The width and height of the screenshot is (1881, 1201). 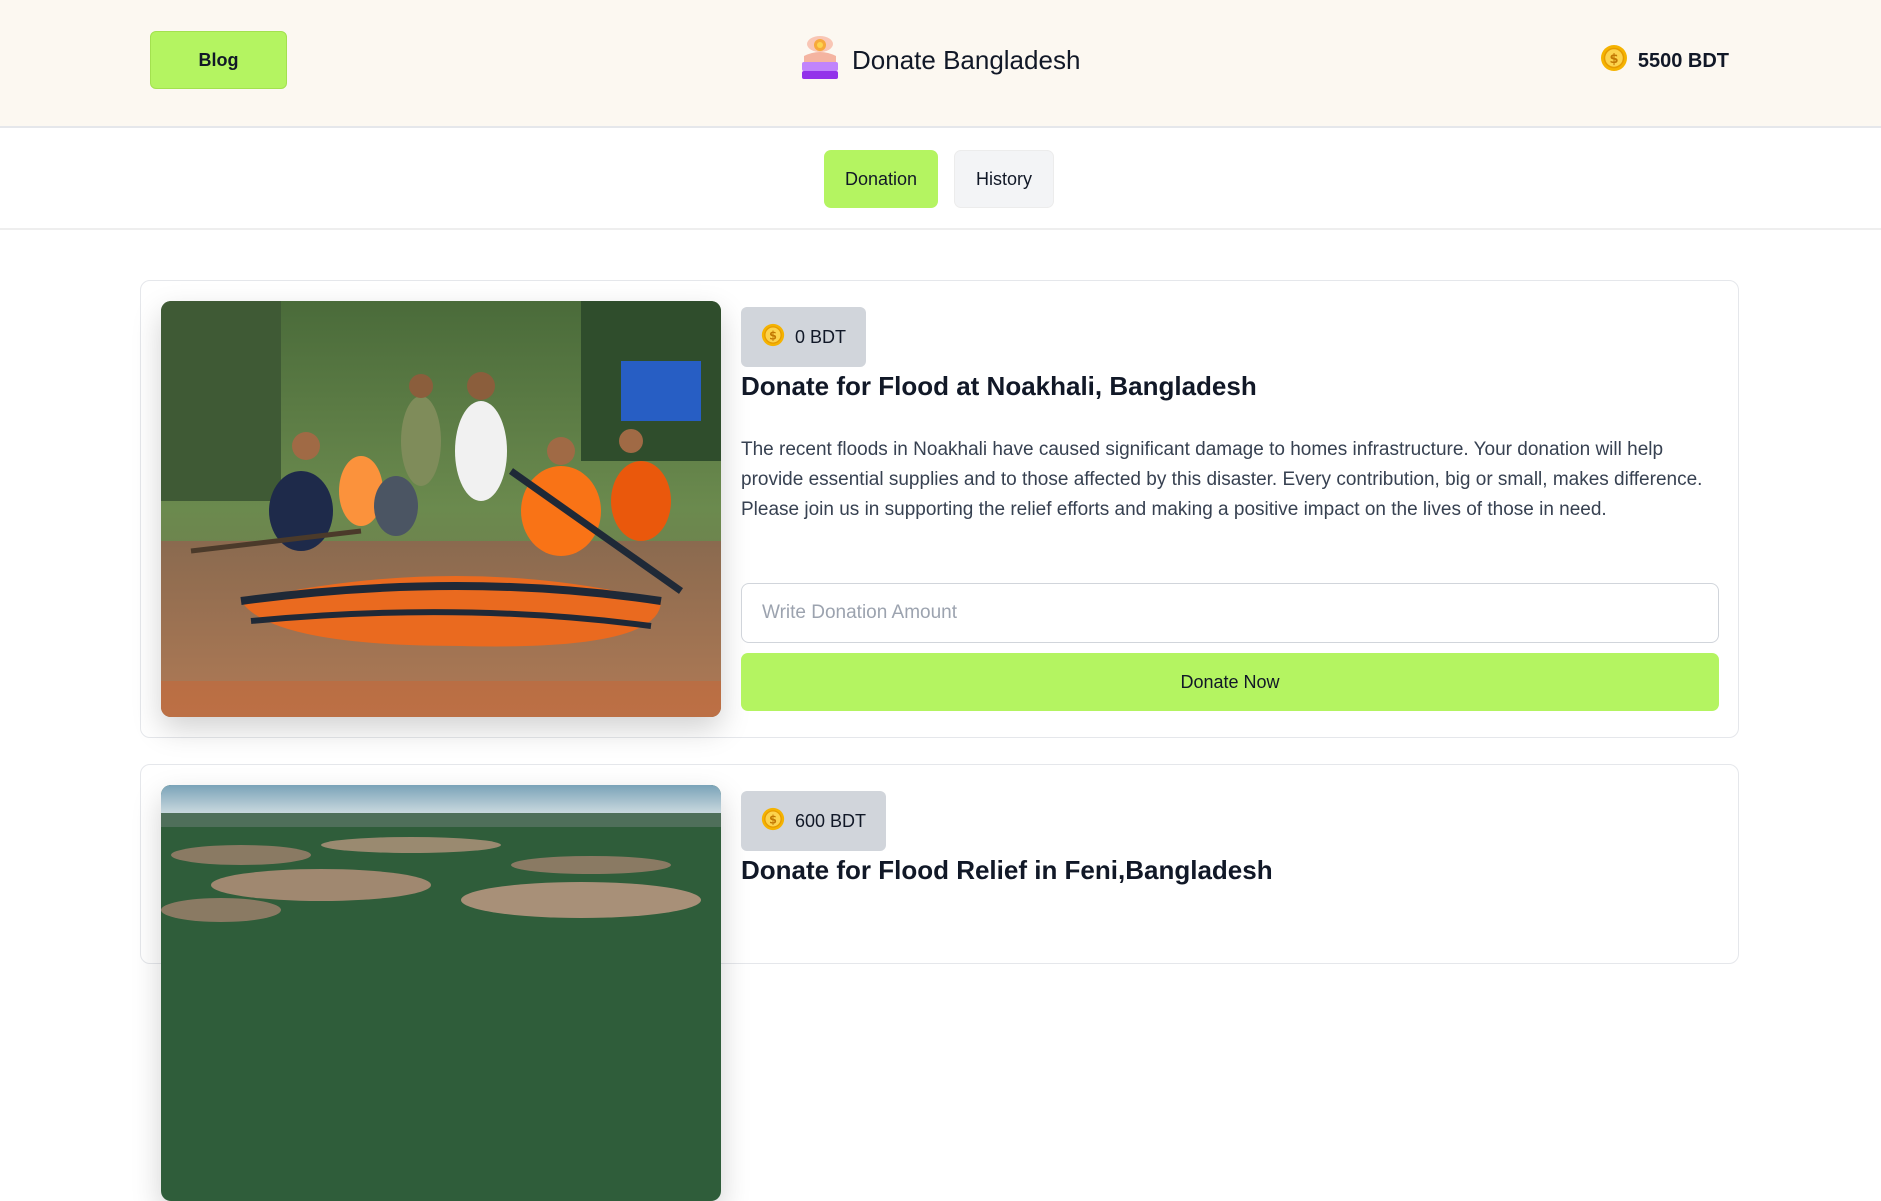 I want to click on donation-hand-icon, so click(x=820, y=60).